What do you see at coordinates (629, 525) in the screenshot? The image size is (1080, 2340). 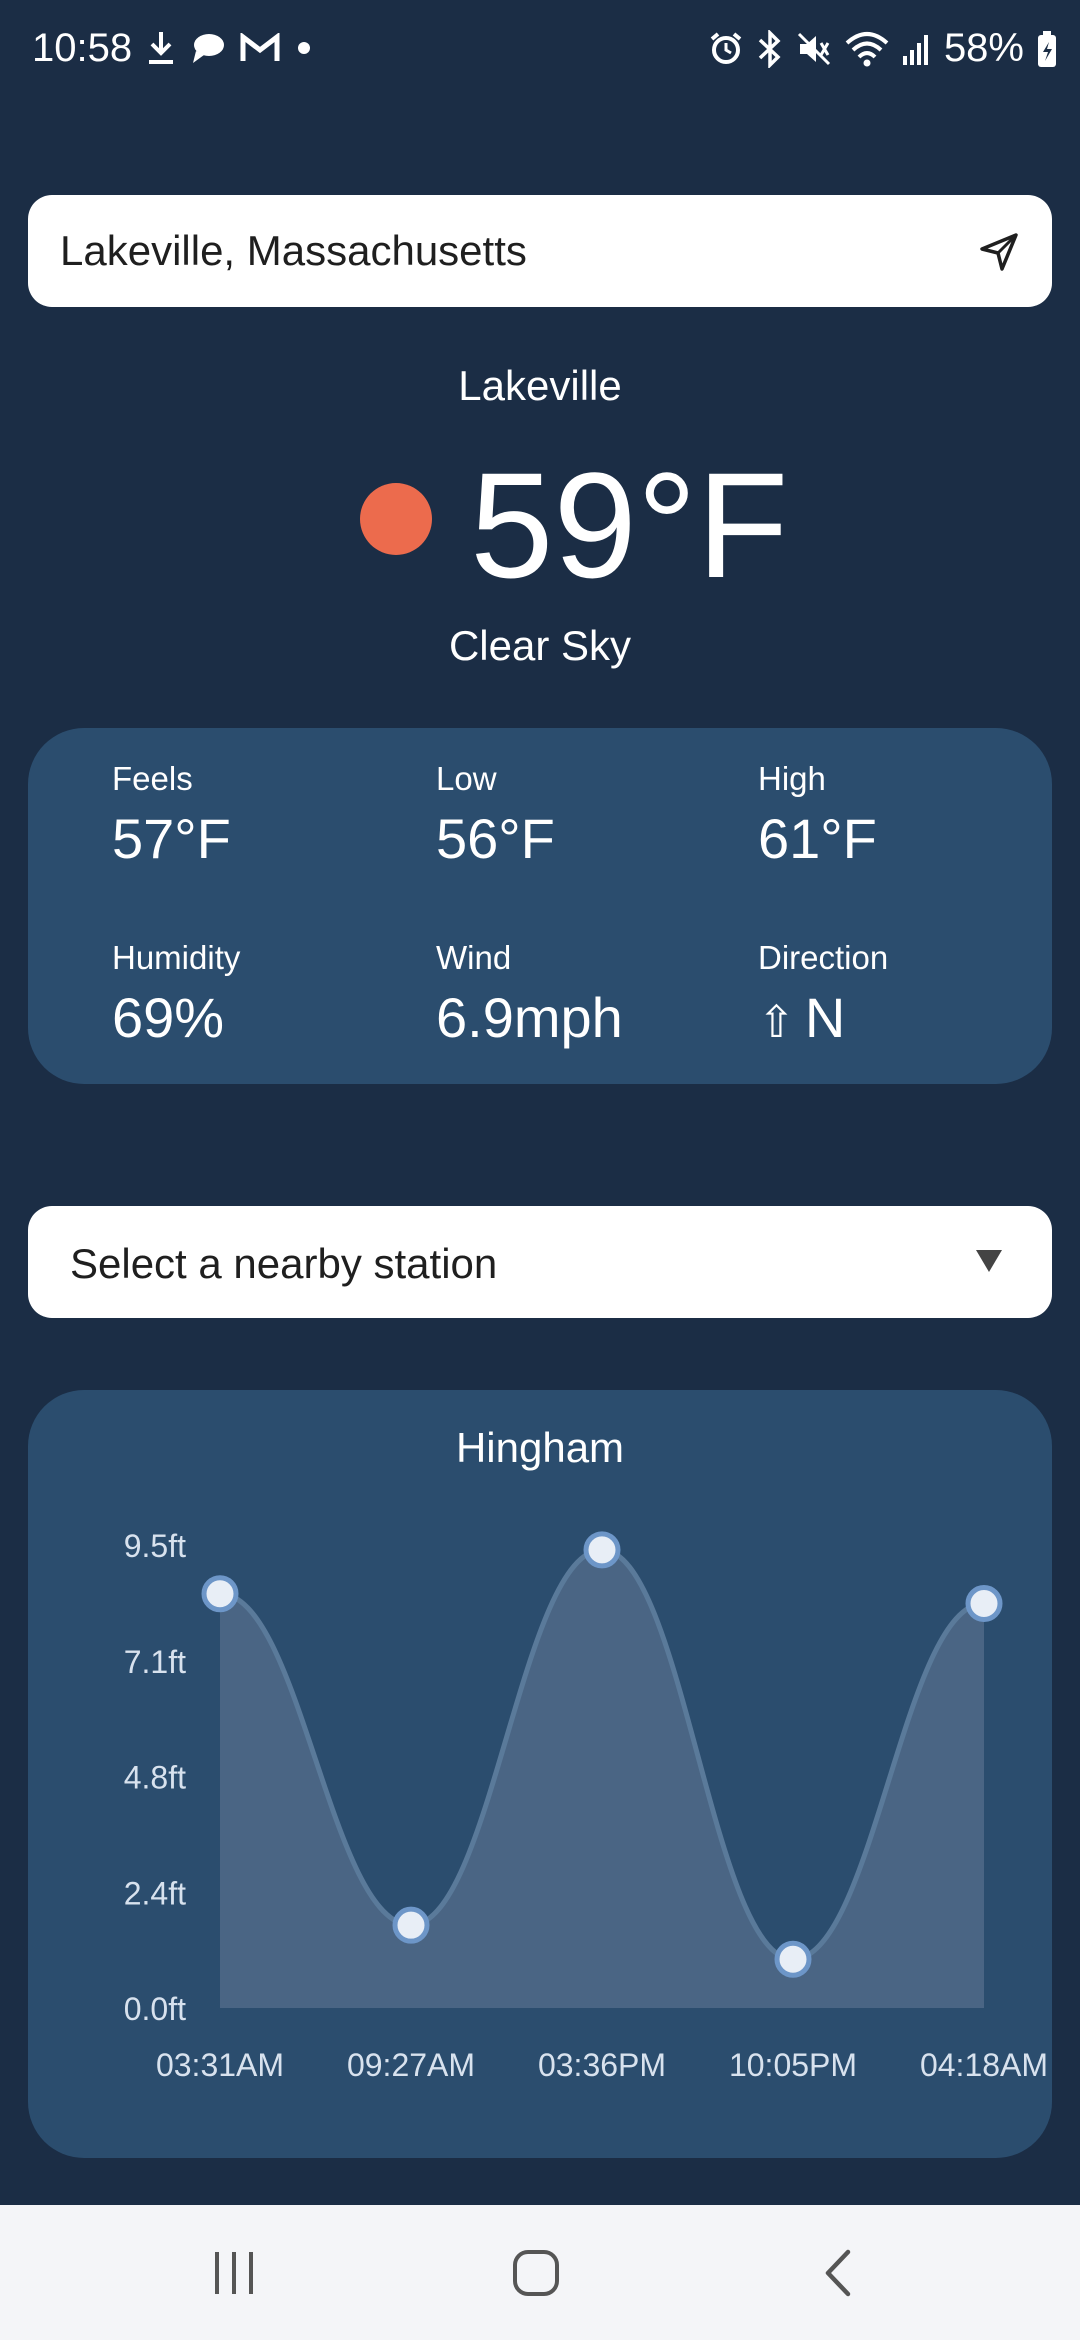 I see `current-temperature: 59°F` at bounding box center [629, 525].